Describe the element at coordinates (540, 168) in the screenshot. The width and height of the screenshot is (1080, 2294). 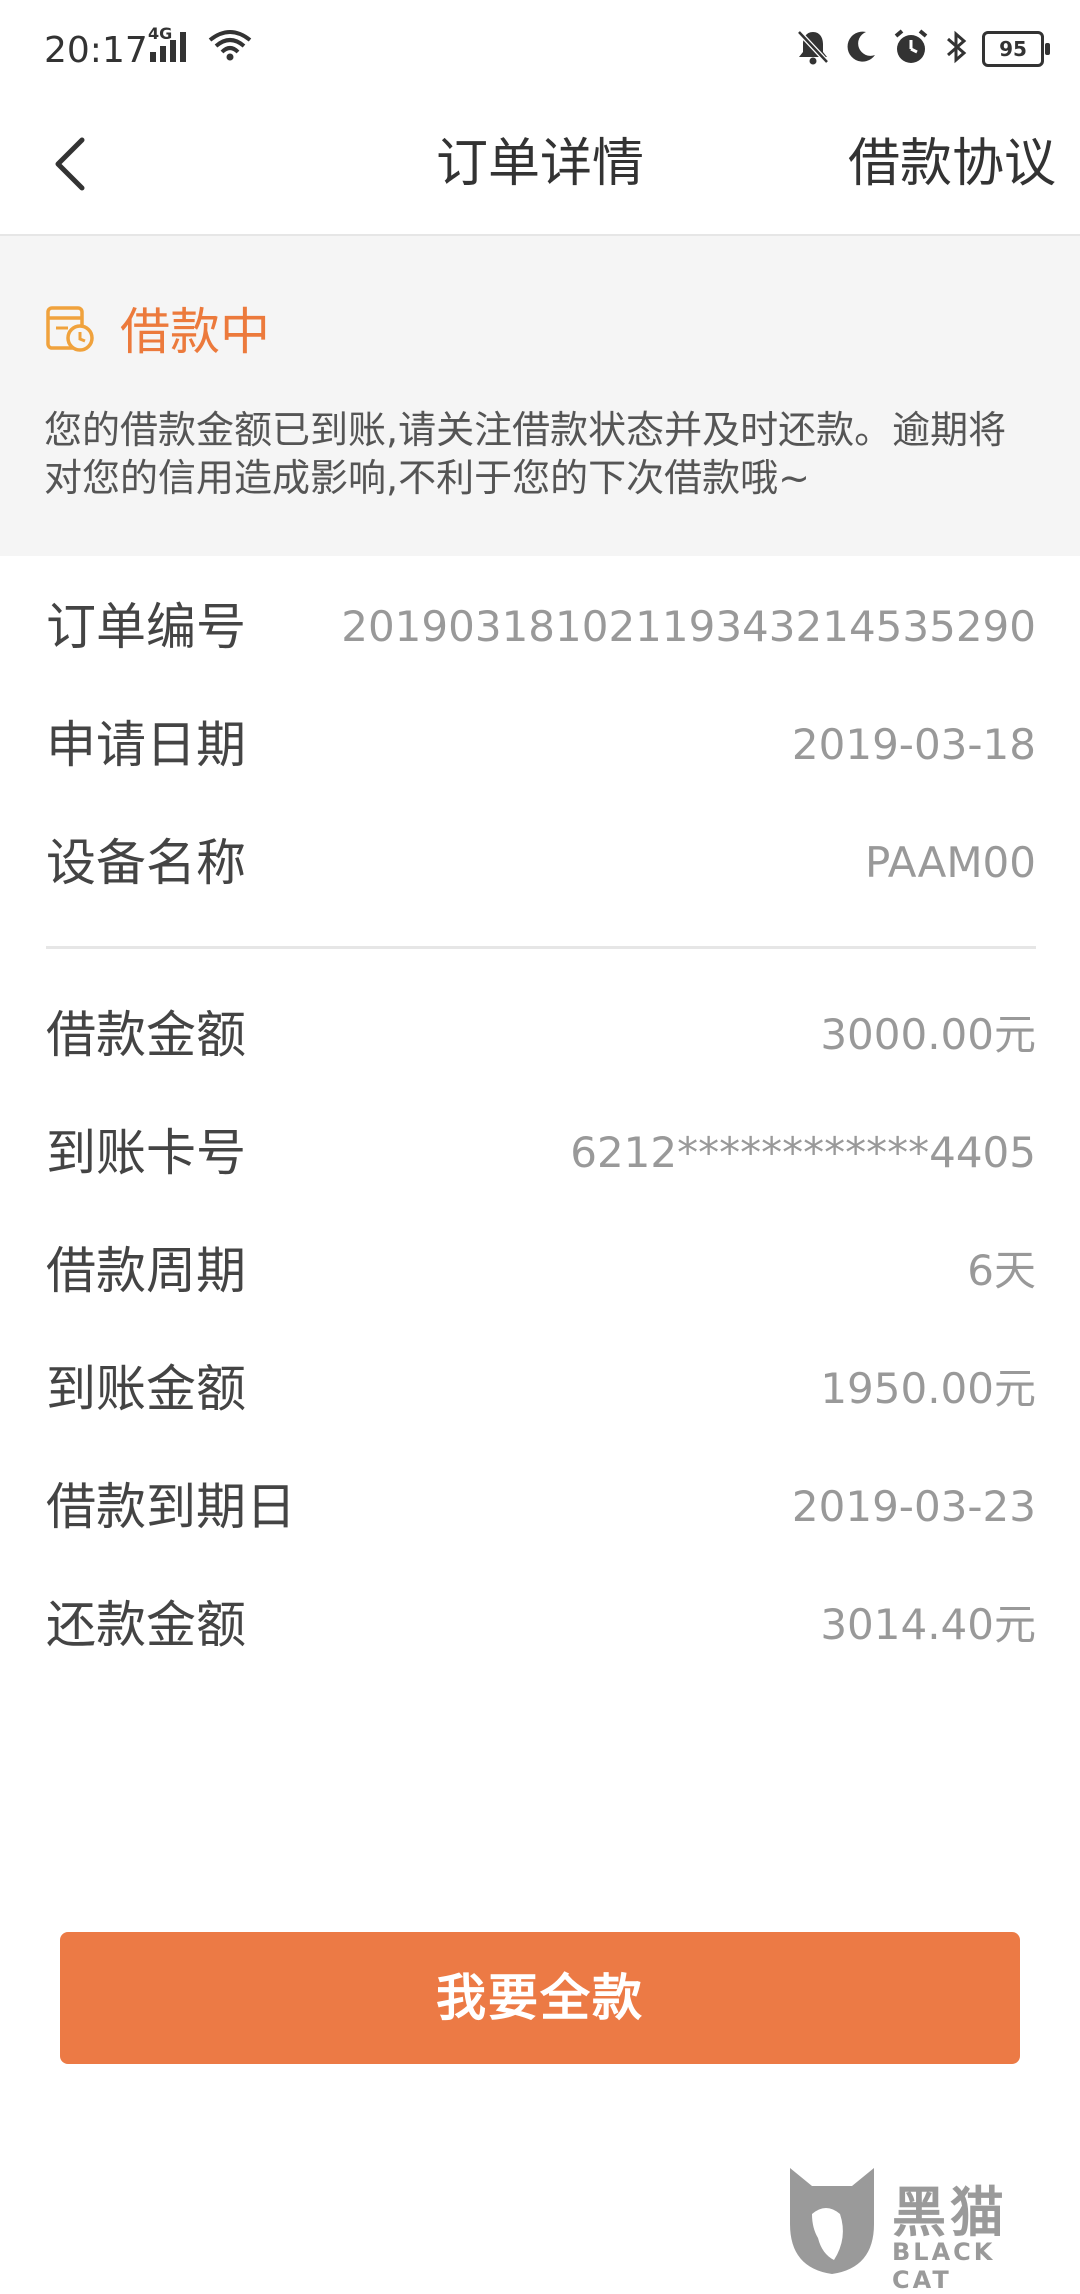
I see `nav-bar: 订单详情 借款协议` at that location.